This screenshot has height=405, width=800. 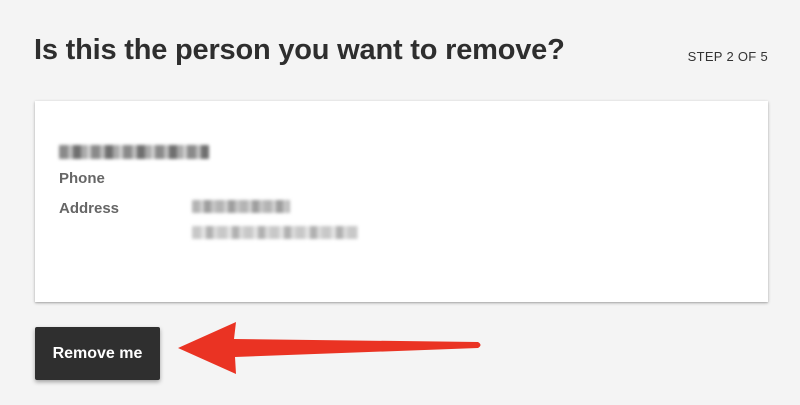 I want to click on page-title: Is this the person you want to remove?, so click(x=299, y=50).